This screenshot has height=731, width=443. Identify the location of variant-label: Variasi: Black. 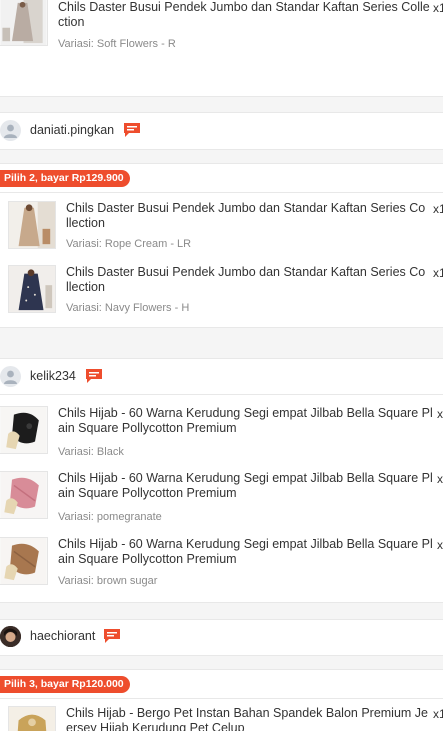
(91, 452).